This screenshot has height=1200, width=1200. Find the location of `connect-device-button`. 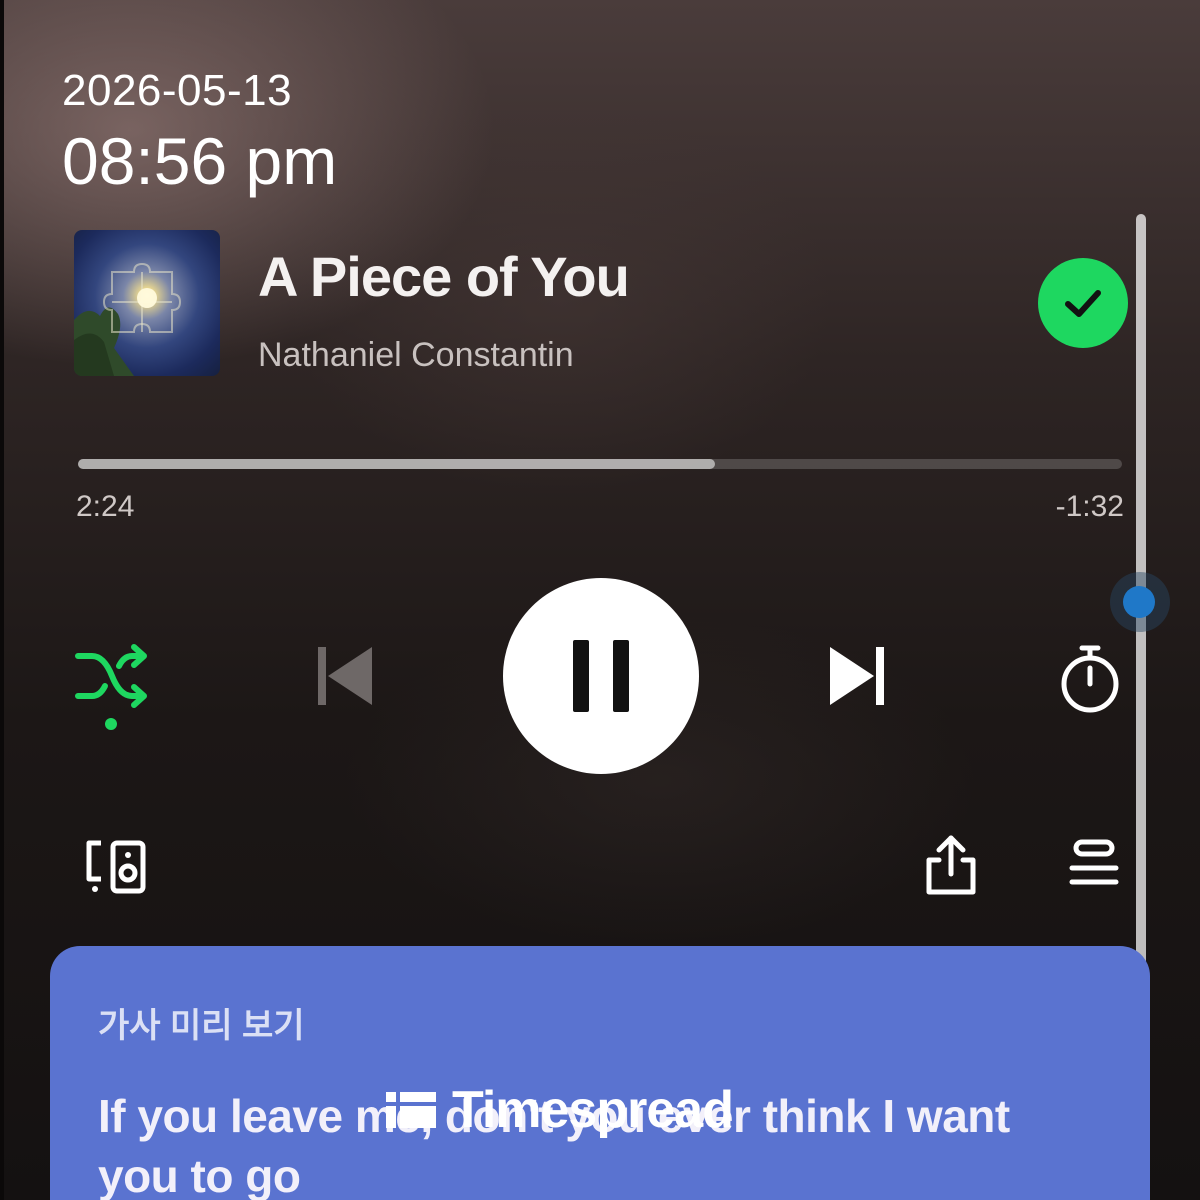

connect-device-button is located at coordinates (116, 866).